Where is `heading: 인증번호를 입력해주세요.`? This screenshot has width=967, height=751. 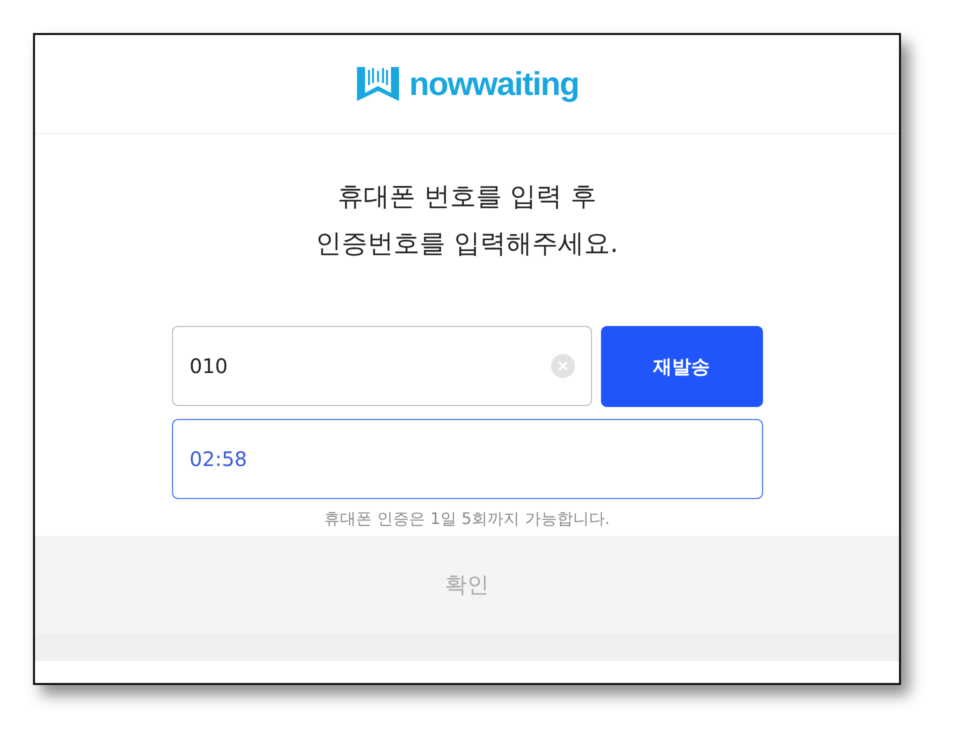
heading: 인증번호를 입력해주세요. is located at coordinates (467, 244).